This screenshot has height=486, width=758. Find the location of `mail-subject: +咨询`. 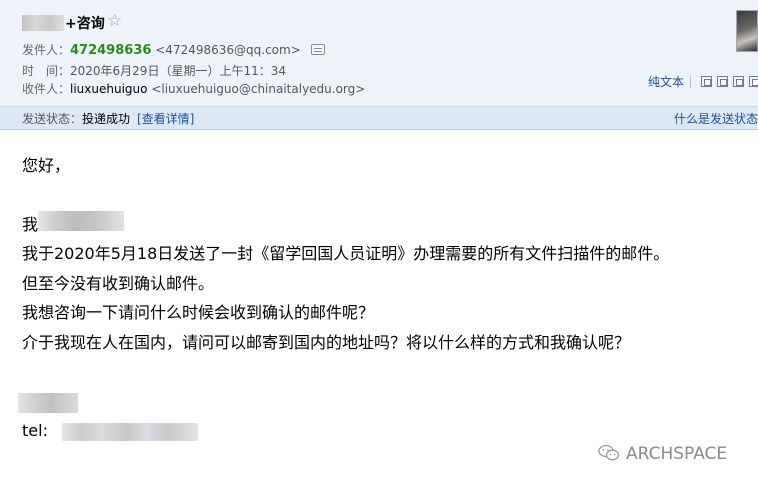

mail-subject: +咨询 is located at coordinates (63, 23).